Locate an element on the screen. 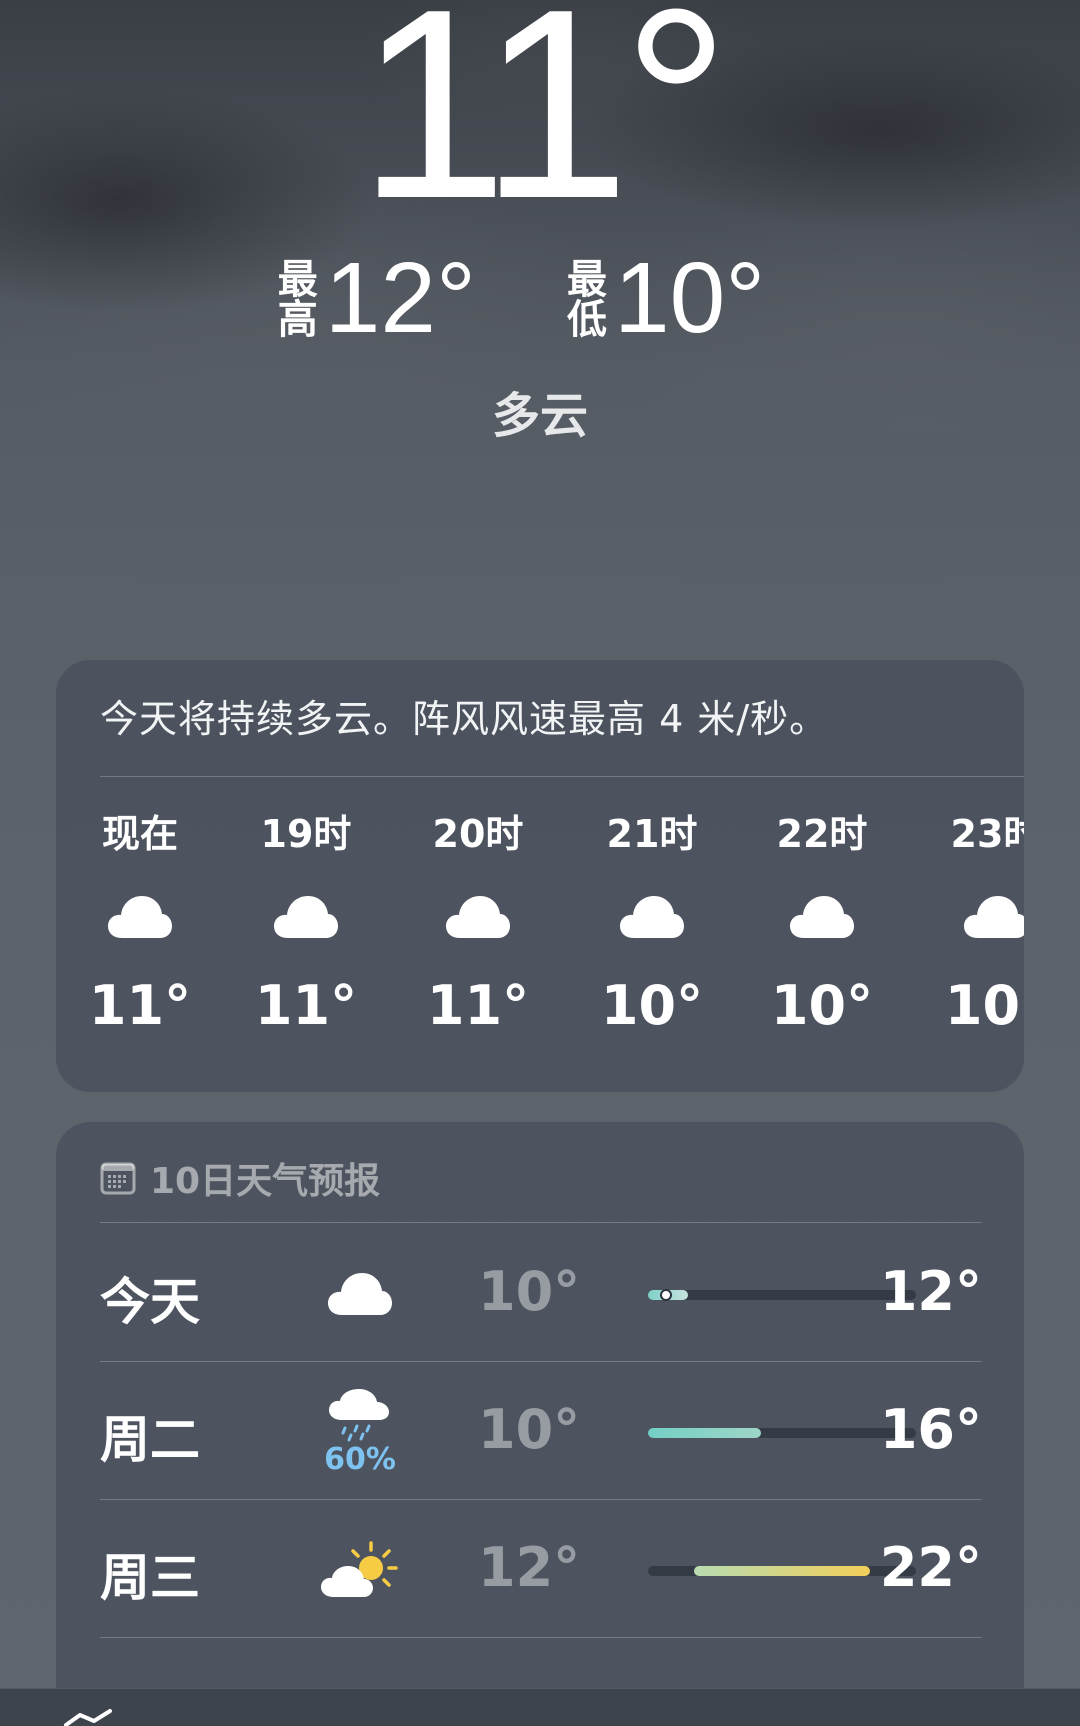  forecast-row-tuesday: 周二 60% 10° 16° is located at coordinates (541, 1431).